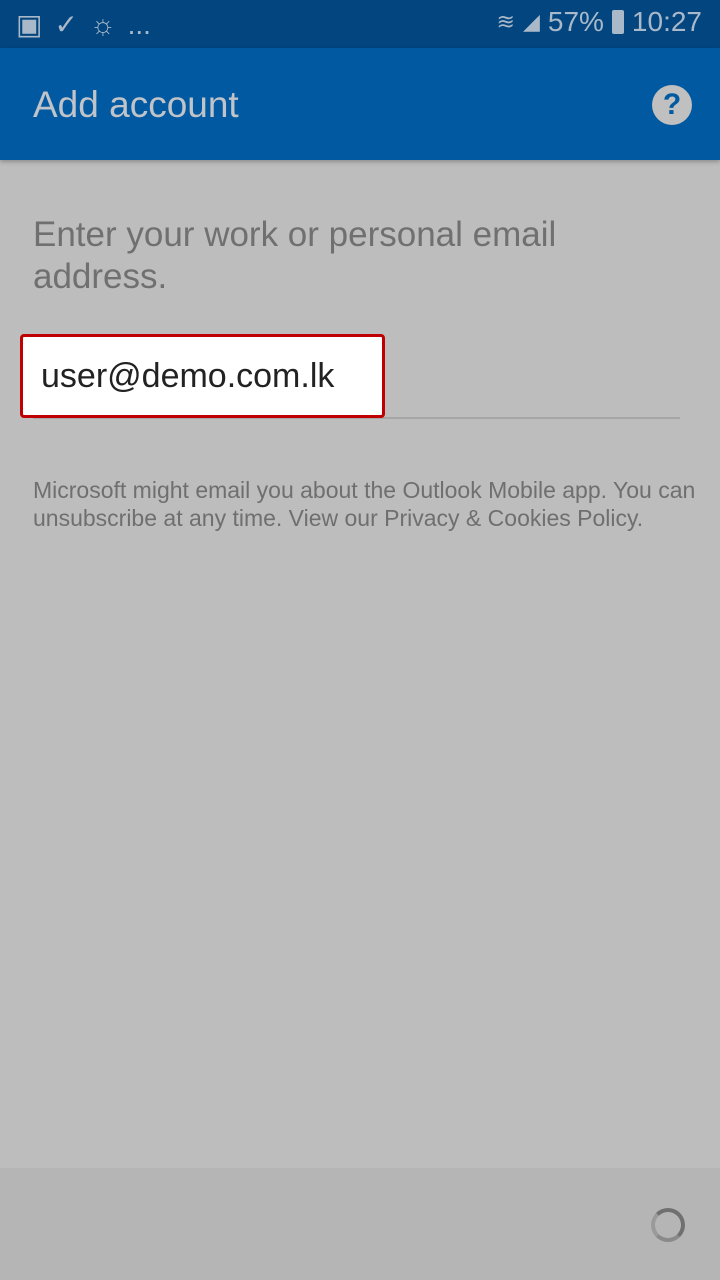 This screenshot has height=1280, width=720. Describe the element at coordinates (666, 21) in the screenshot. I see `clock: 10:27` at that location.